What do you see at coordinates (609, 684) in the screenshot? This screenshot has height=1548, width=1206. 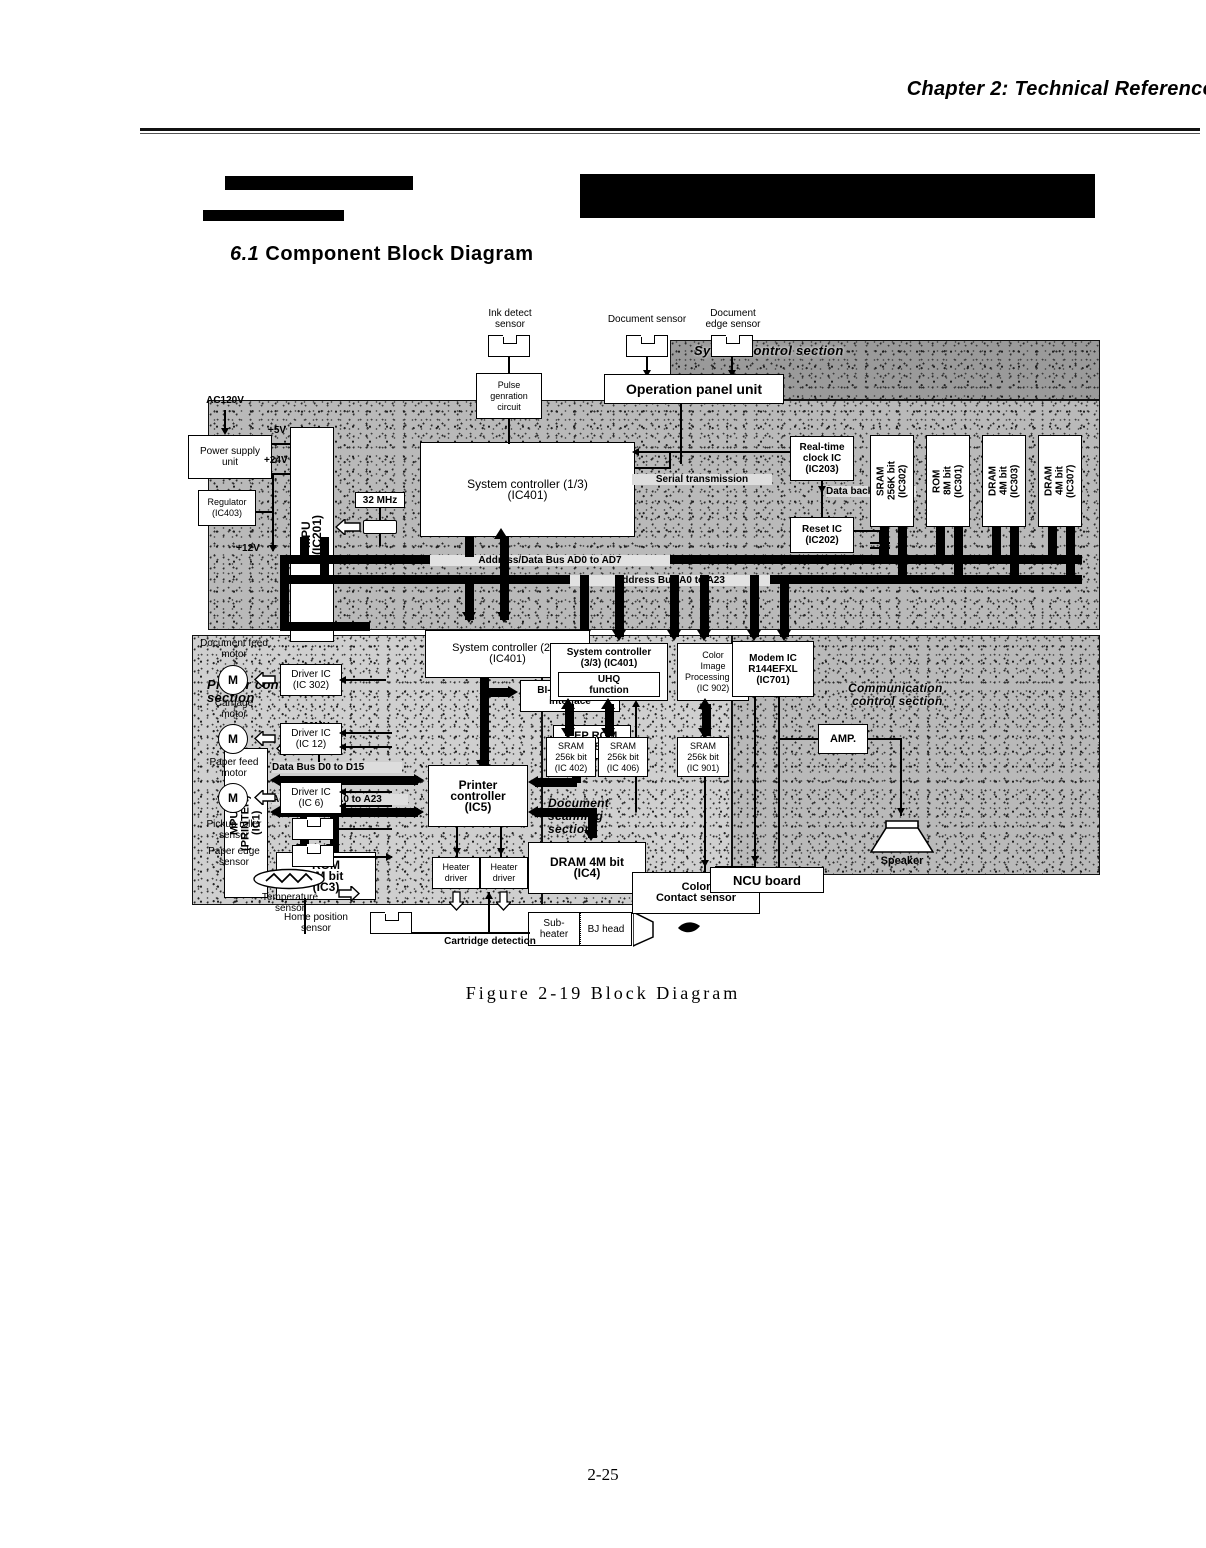 I see `uhq-function: UHQ function` at bounding box center [609, 684].